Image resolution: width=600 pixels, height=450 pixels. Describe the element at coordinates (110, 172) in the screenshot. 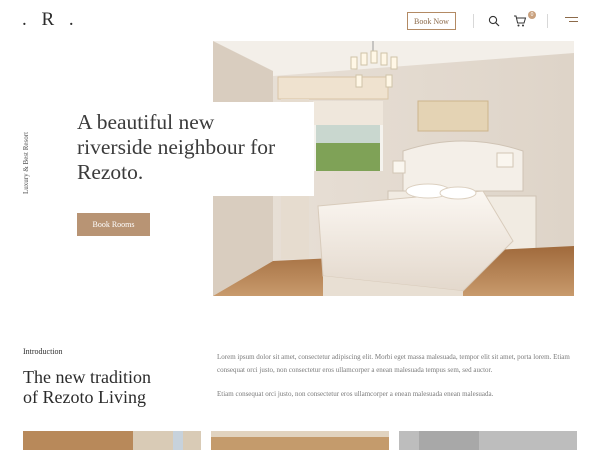

I see `hero-title-line: Rezoto.` at that location.